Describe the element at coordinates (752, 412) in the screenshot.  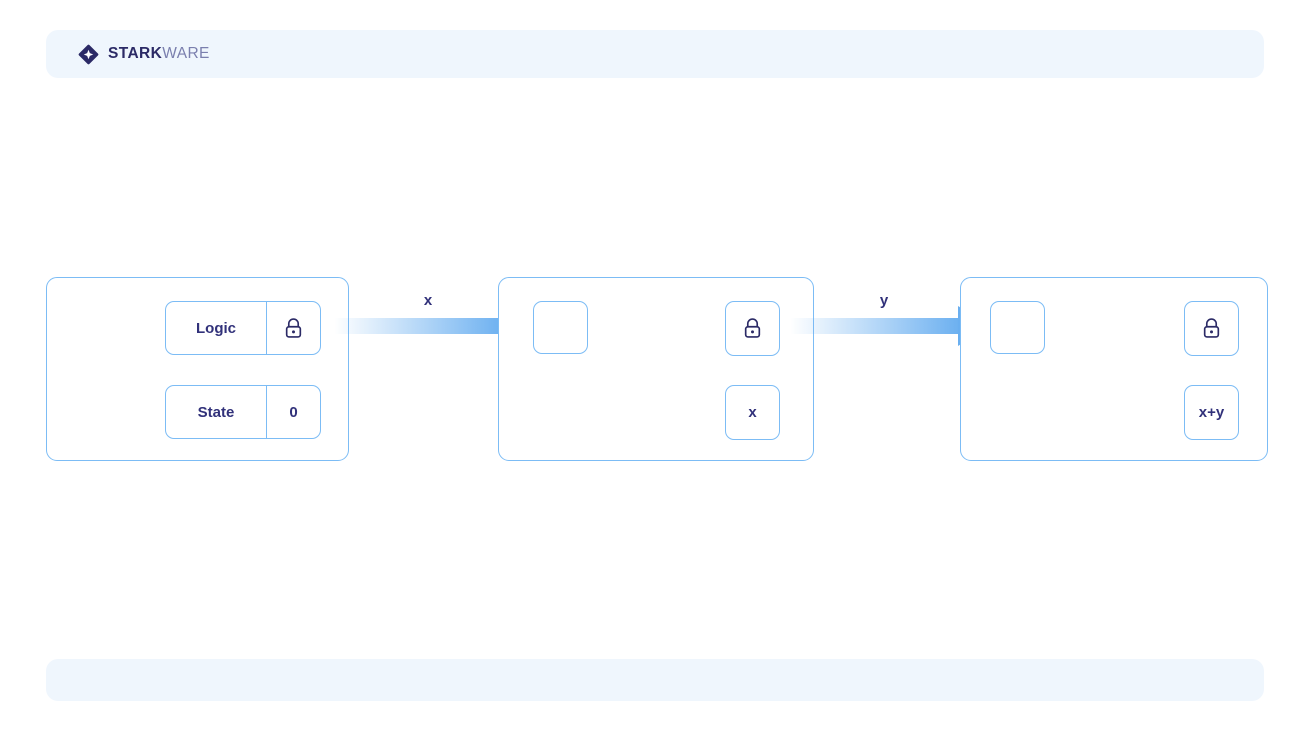
I see `state-value-box: x` at that location.